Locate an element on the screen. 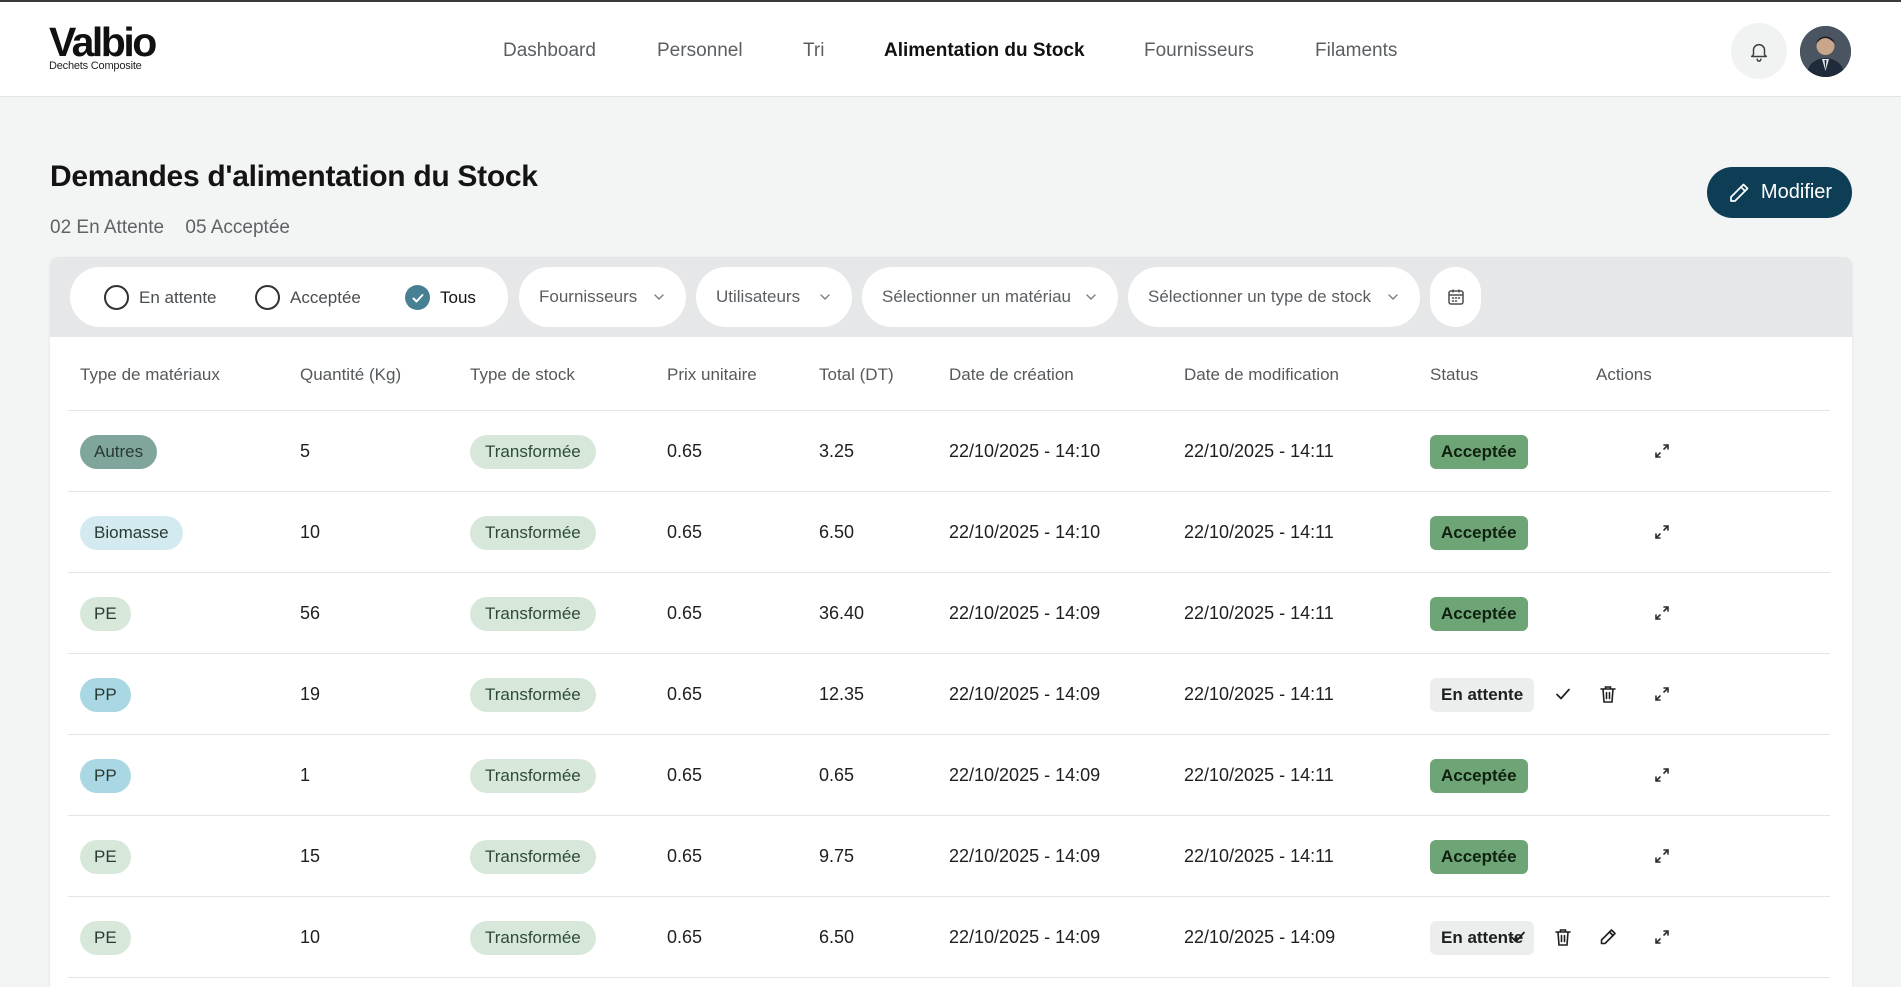  cell-qty: 10 is located at coordinates (310, 532).